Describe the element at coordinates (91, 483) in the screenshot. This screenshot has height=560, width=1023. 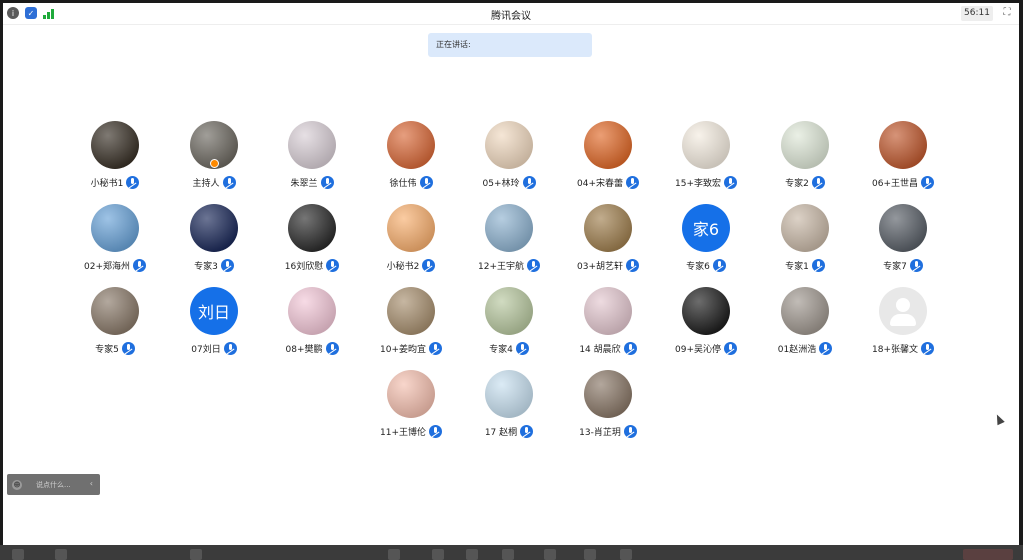
I see `collapse-chevron-icon: ‹` at that location.